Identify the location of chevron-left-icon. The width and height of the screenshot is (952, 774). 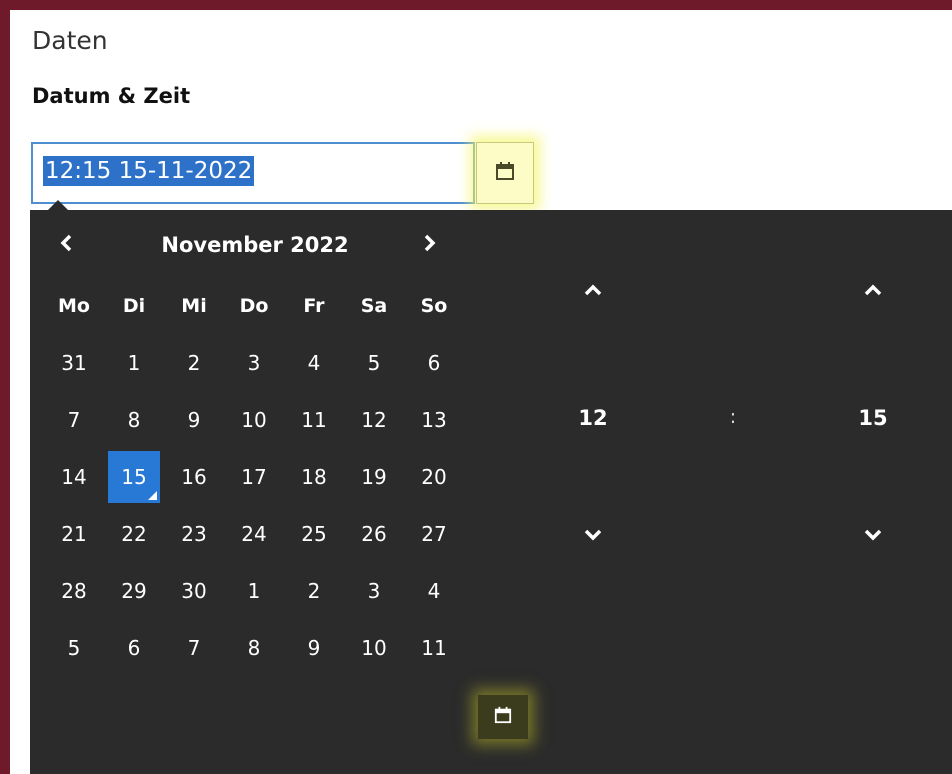
(67, 245).